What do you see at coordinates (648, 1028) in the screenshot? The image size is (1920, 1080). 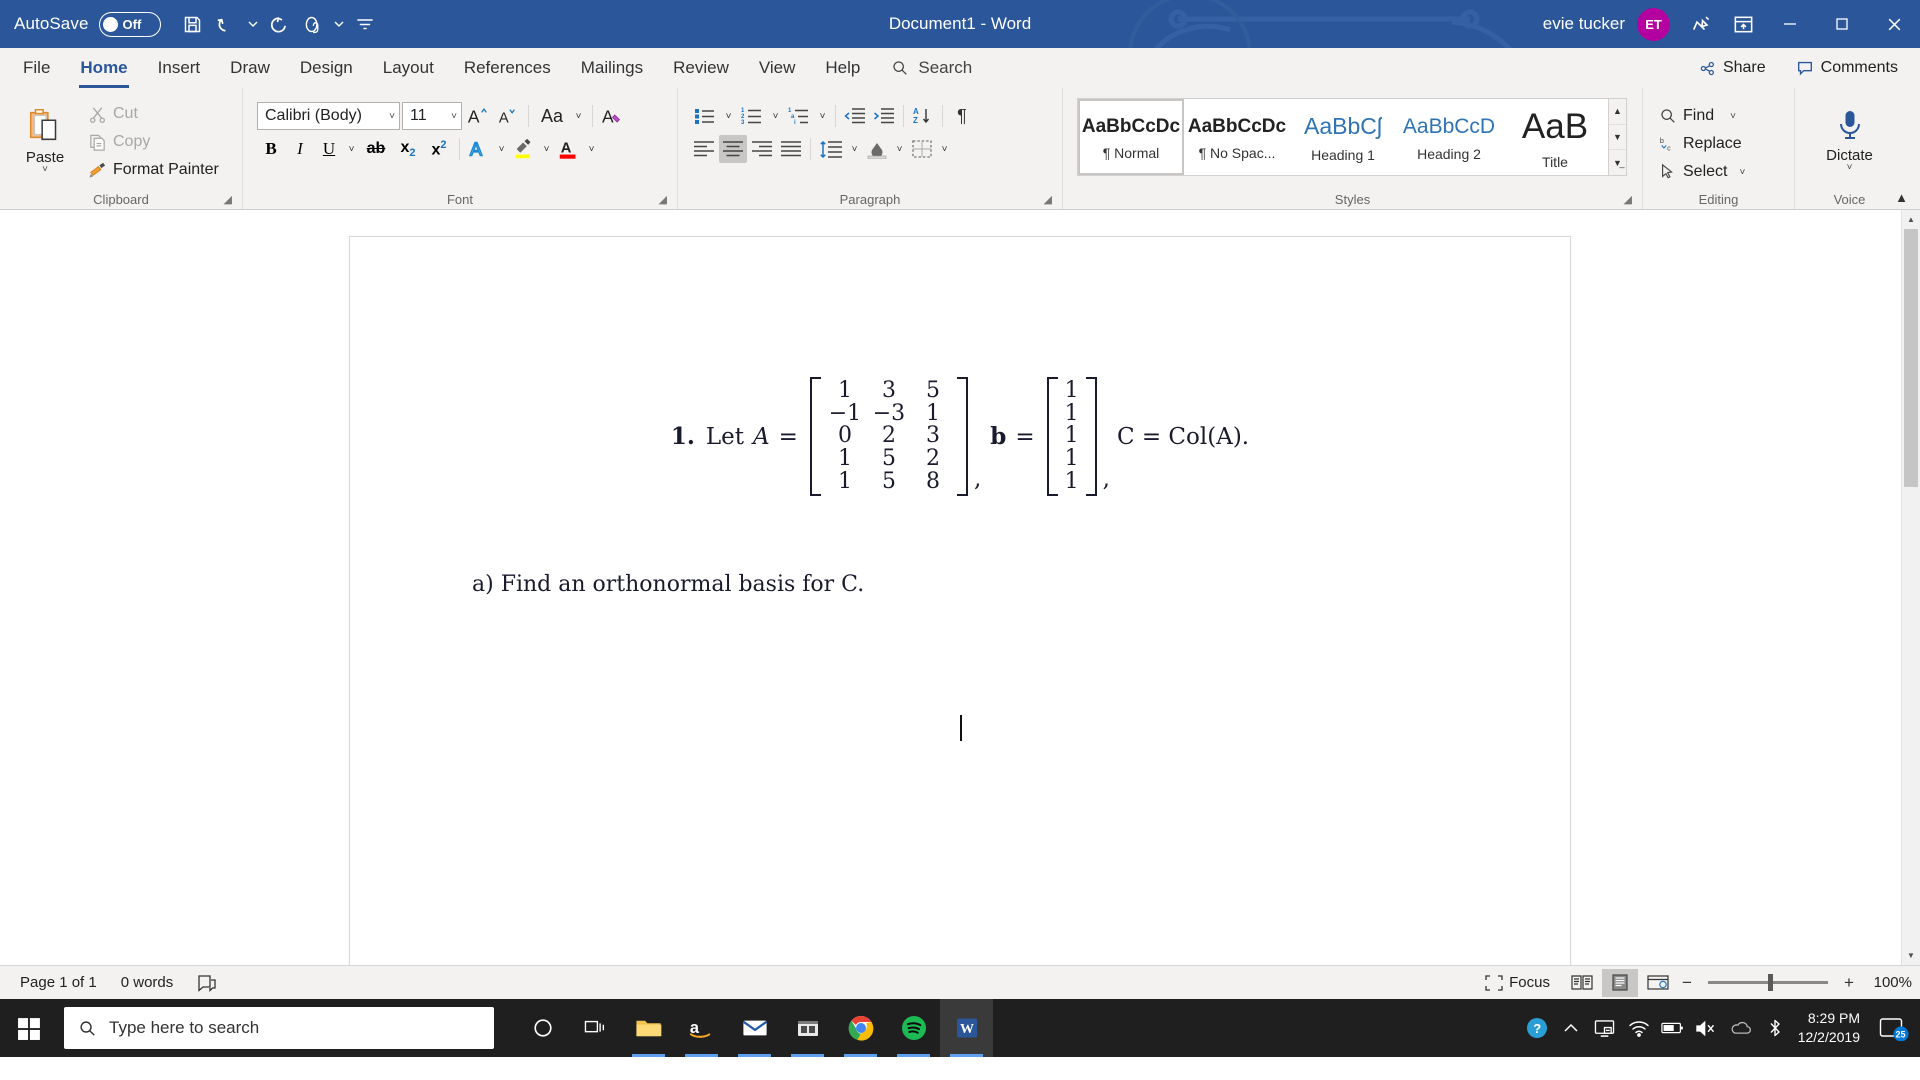 I see `file-explorer-icon` at bounding box center [648, 1028].